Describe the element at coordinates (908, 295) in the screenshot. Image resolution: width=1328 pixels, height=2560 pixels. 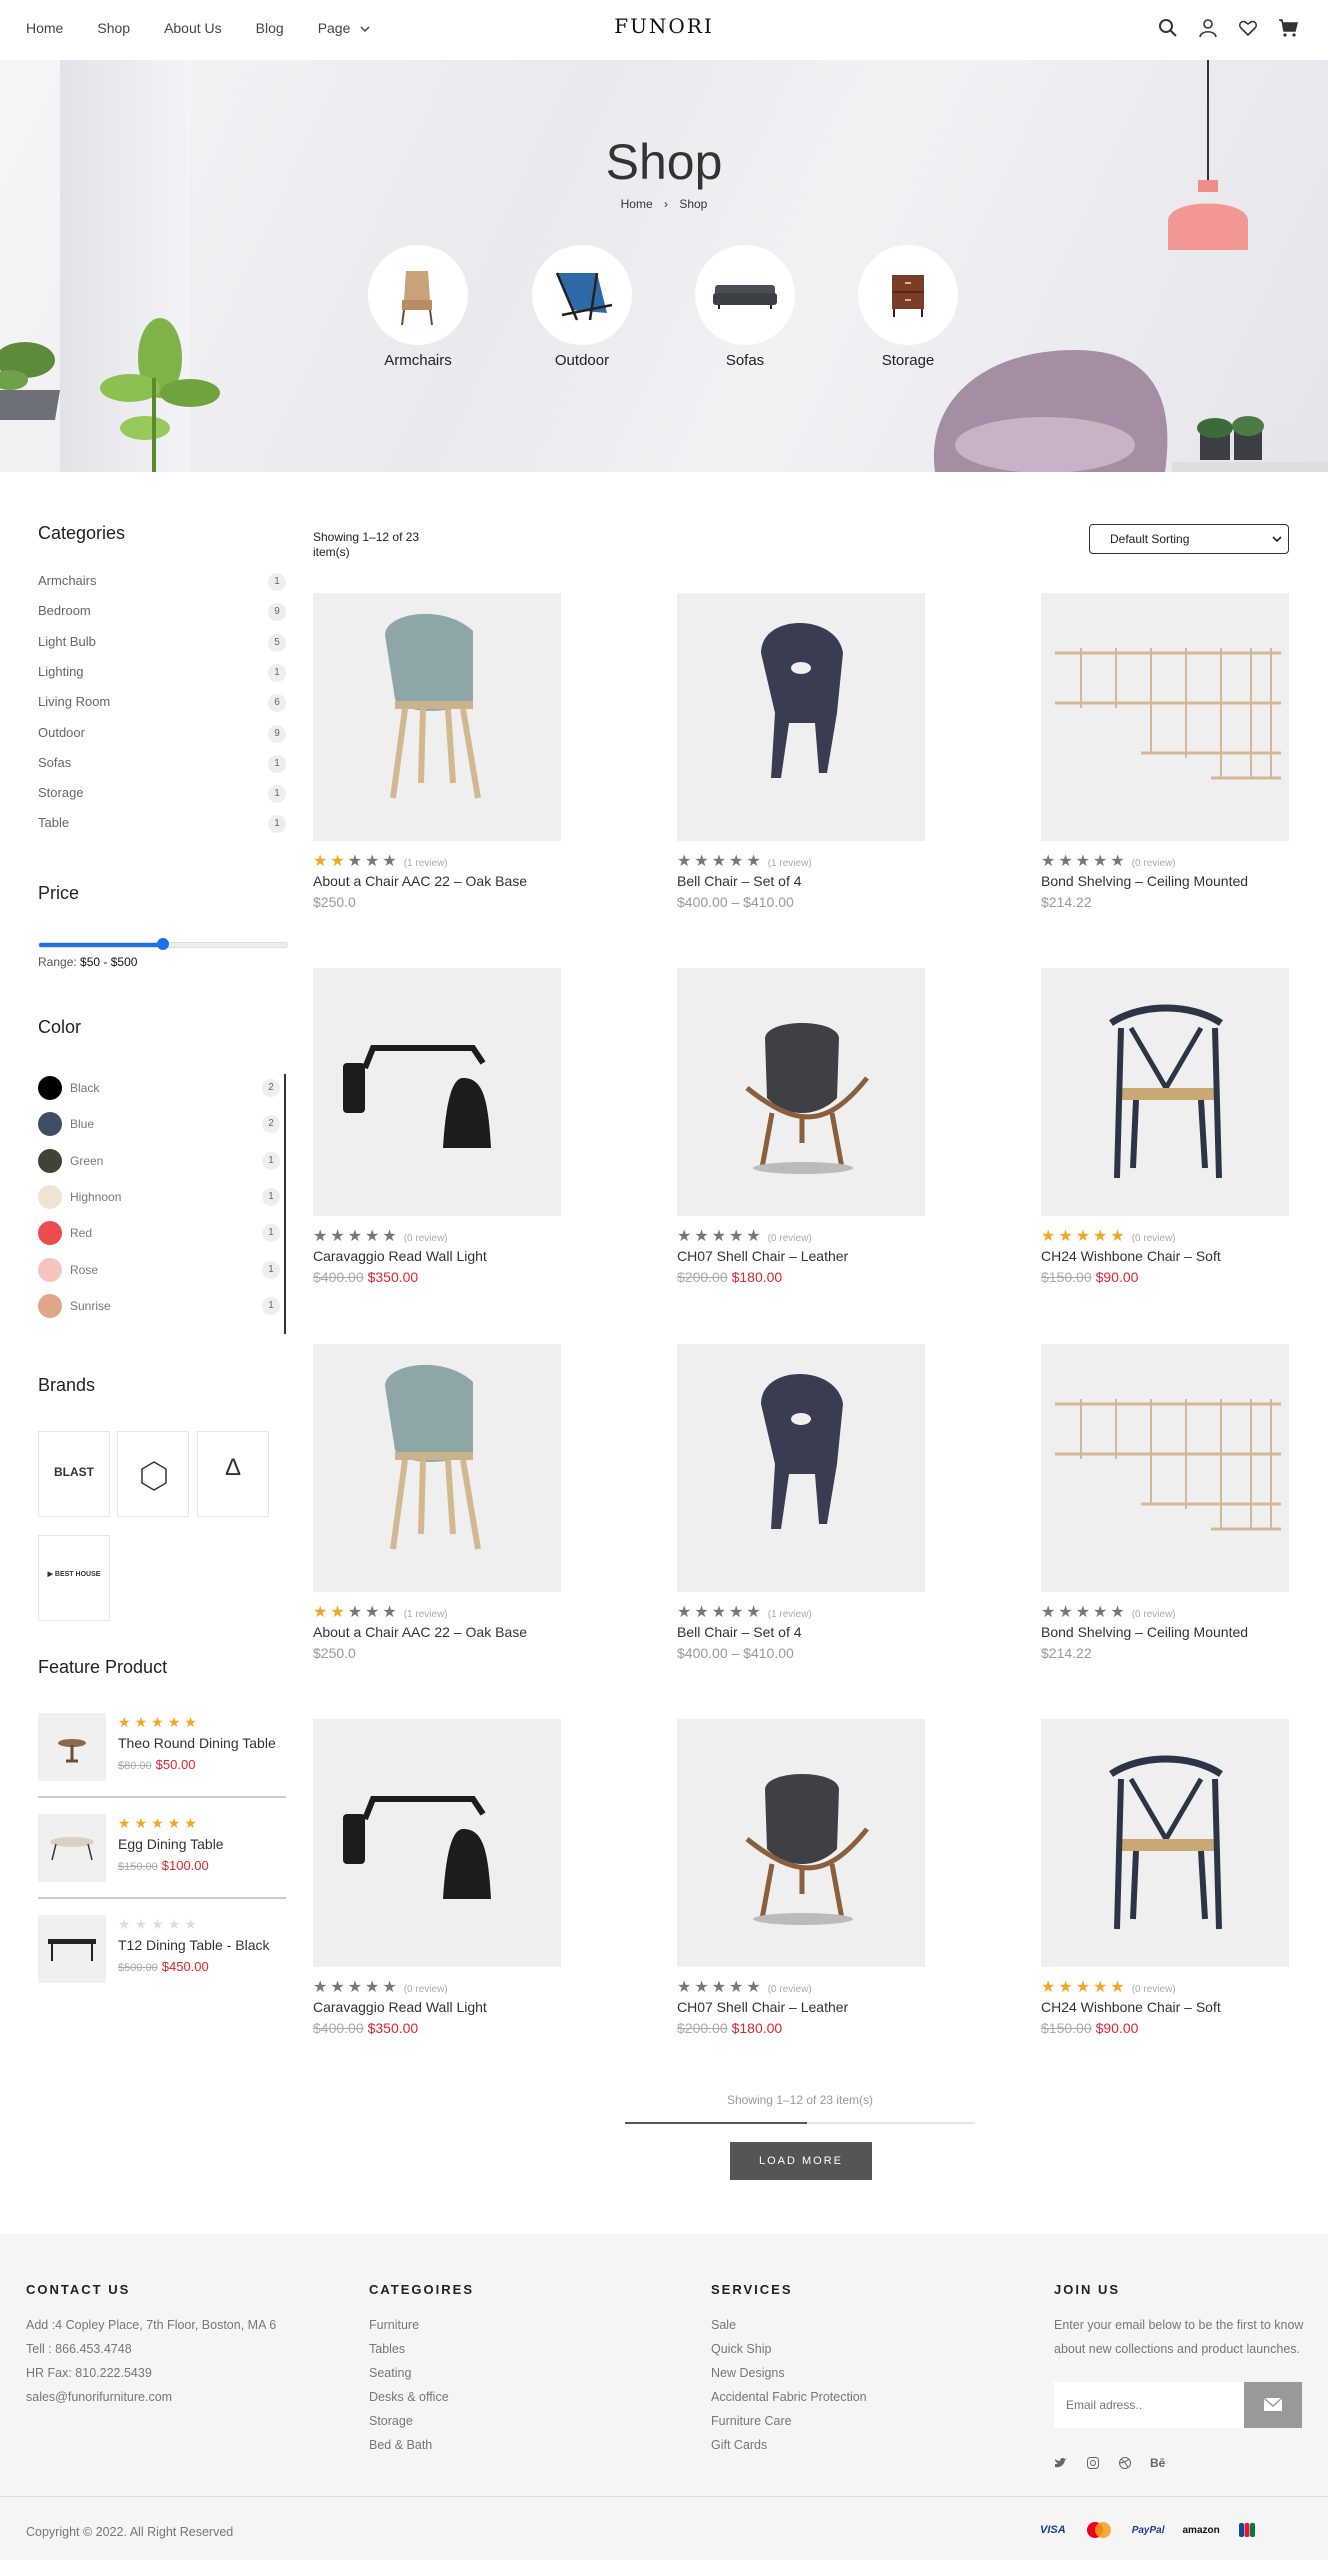
I see `category-storage` at that location.